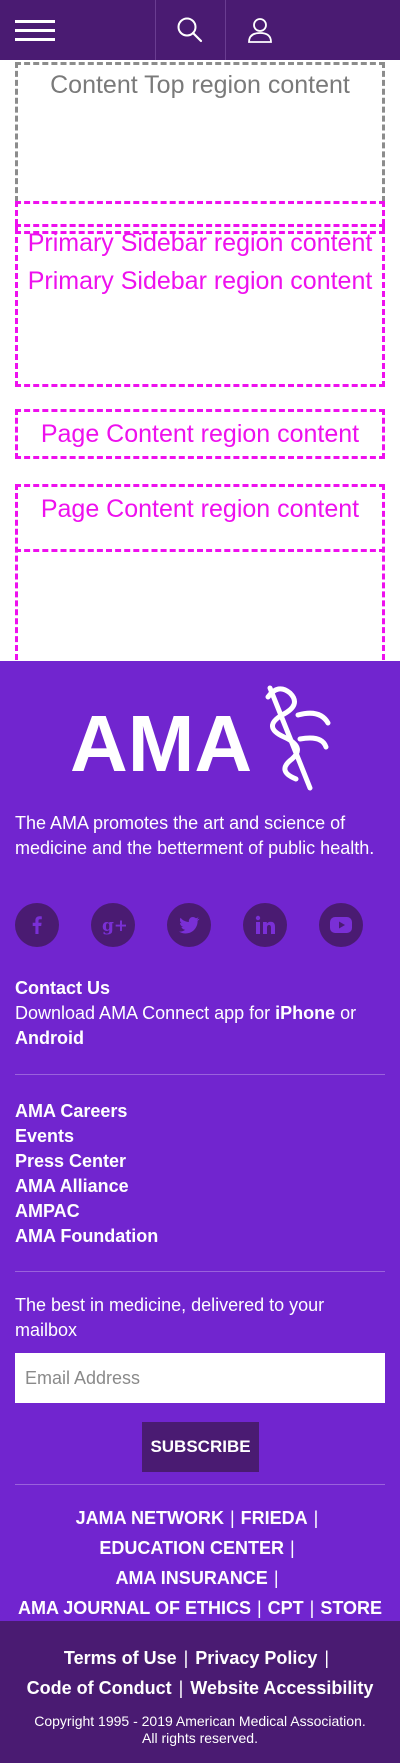  I want to click on link-ama-journal-of-ethics: AMA JOURNAL OF ETHICS, so click(134, 1608).